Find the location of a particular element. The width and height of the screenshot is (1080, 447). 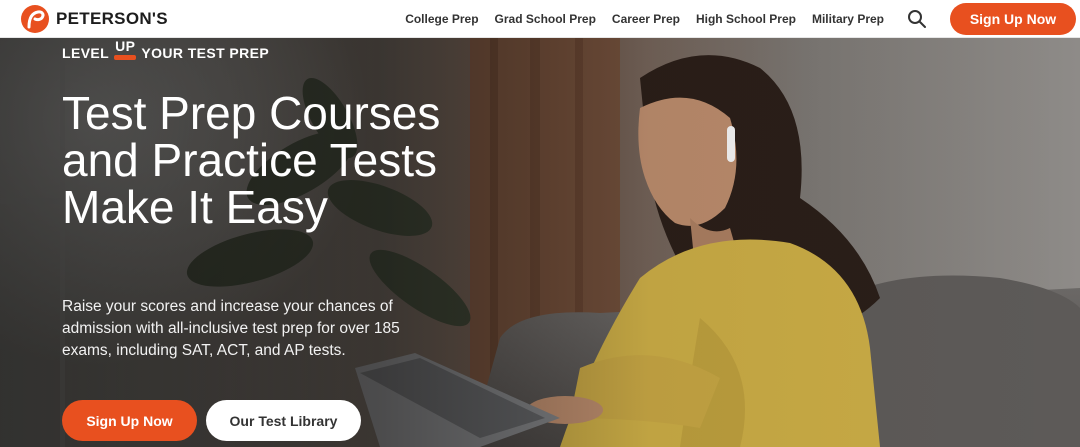

hero-signup-button: Sign Up Now is located at coordinates (129, 420).